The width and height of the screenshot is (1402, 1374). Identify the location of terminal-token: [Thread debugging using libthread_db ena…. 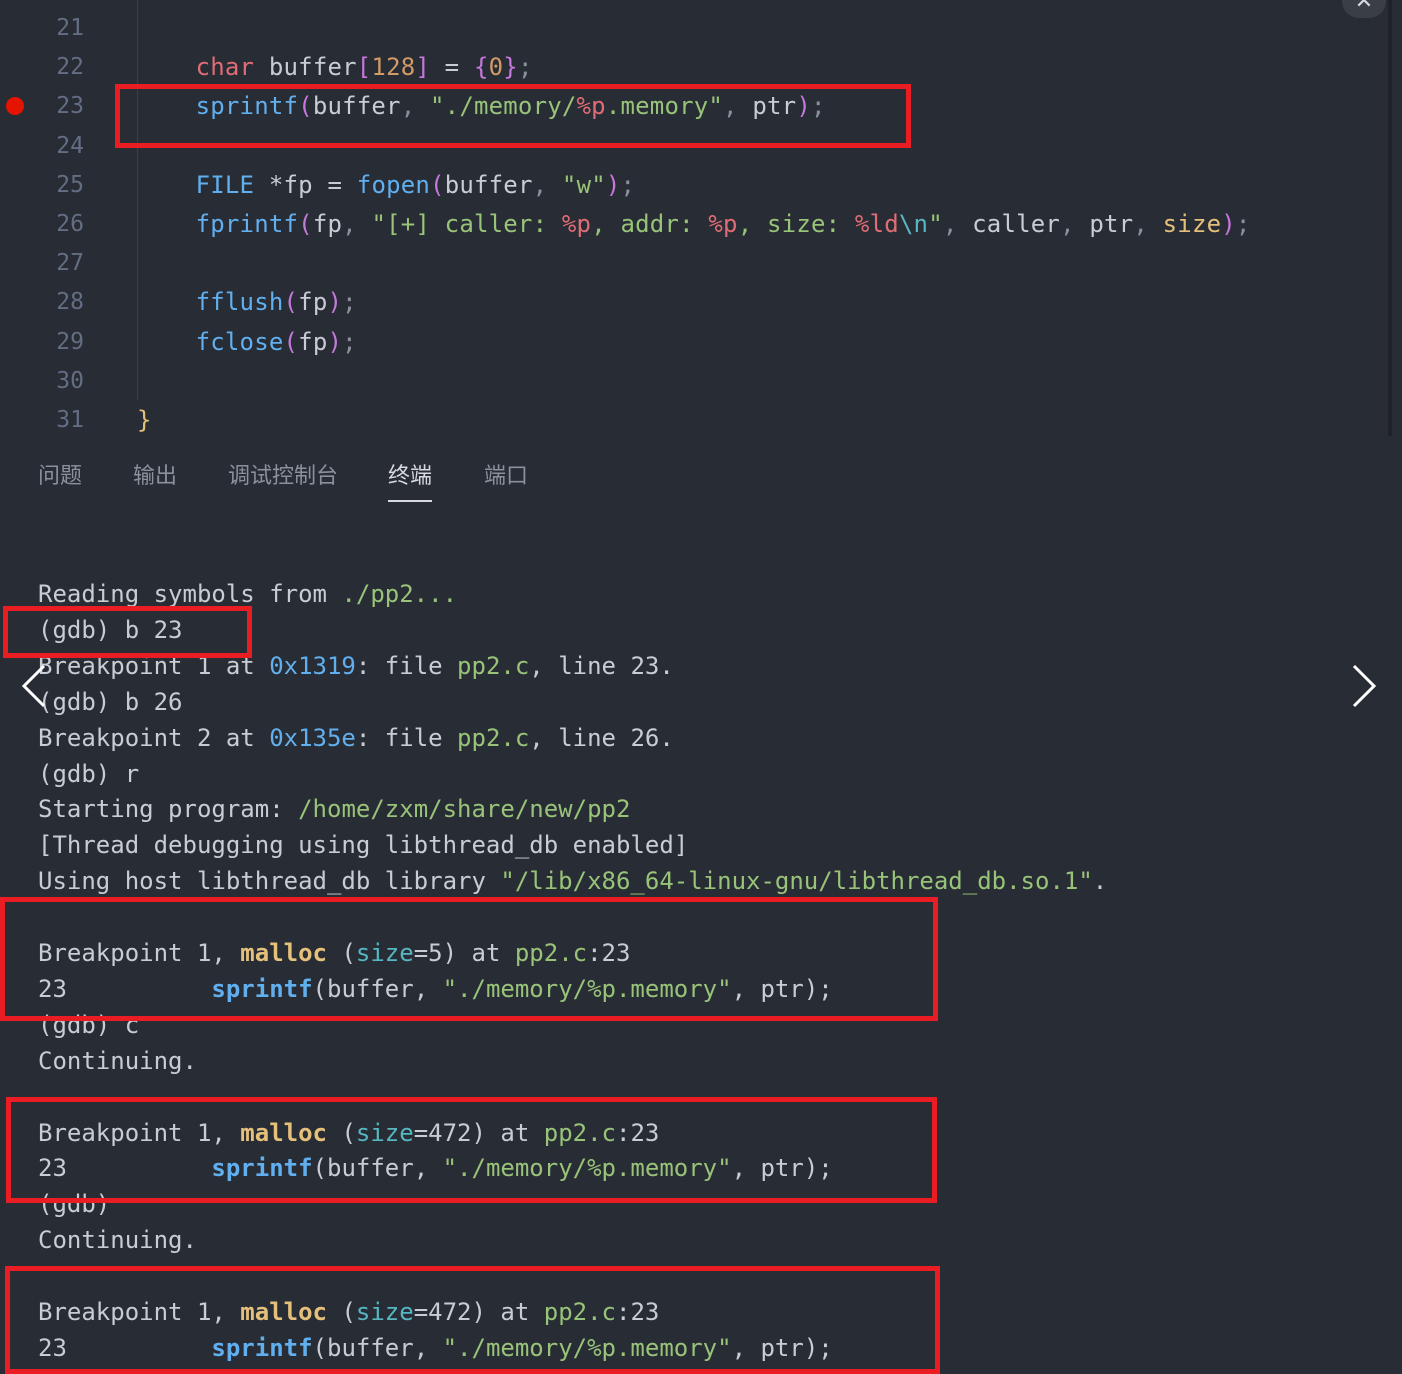
(363, 845).